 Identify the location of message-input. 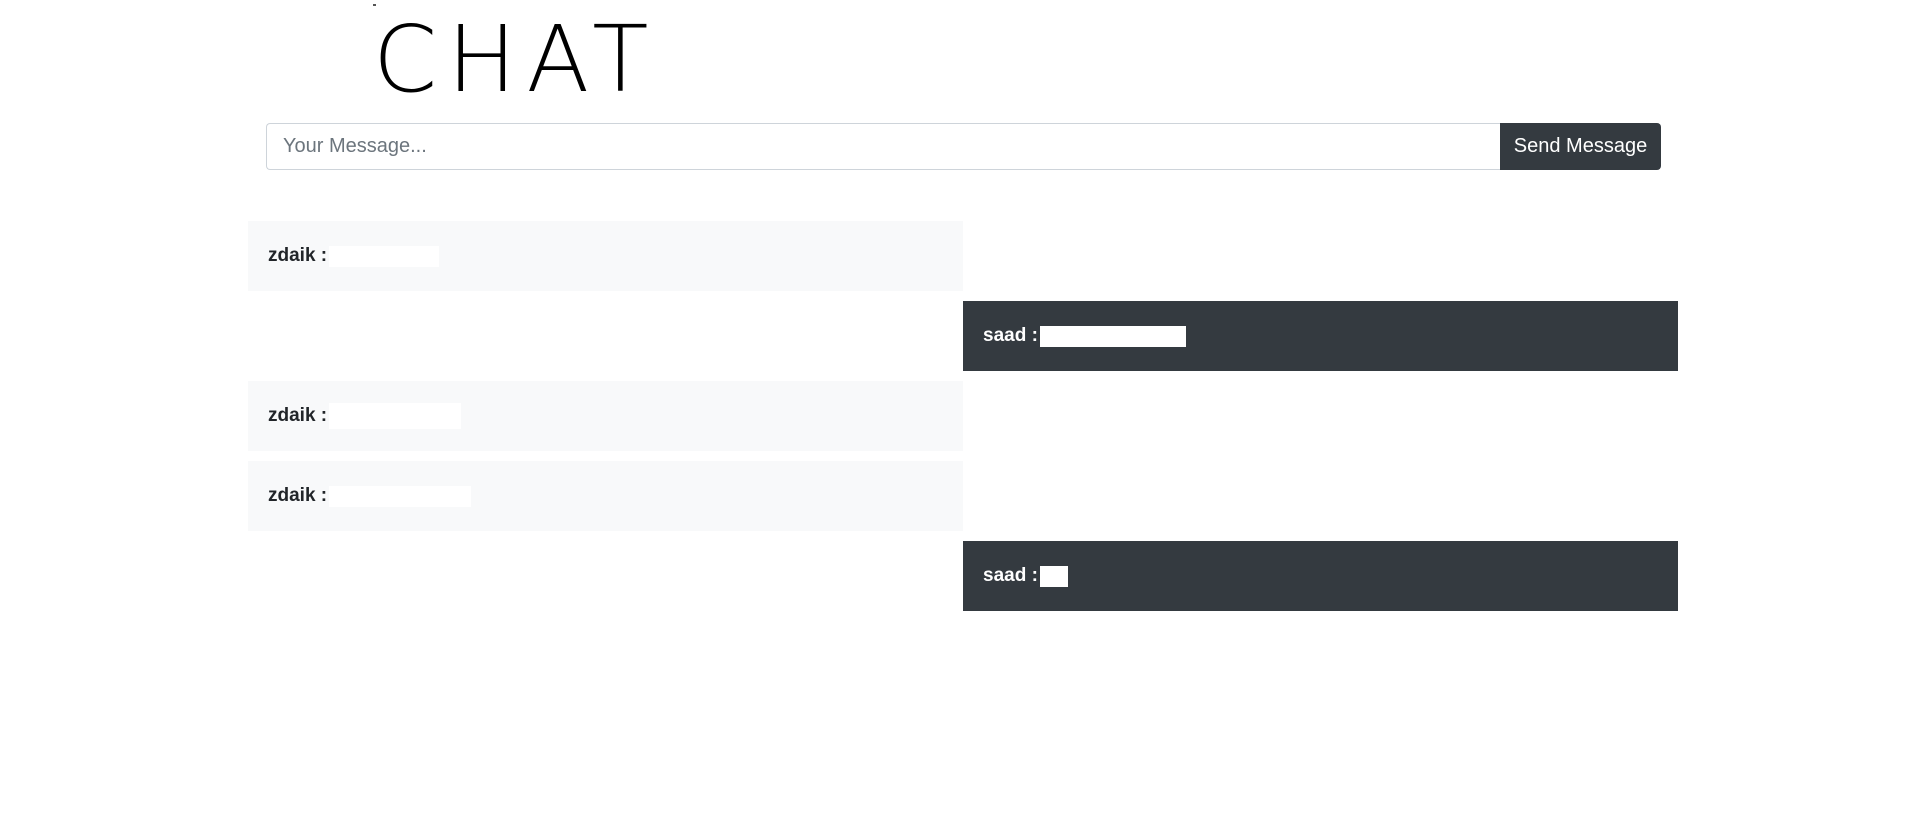
(883, 146).